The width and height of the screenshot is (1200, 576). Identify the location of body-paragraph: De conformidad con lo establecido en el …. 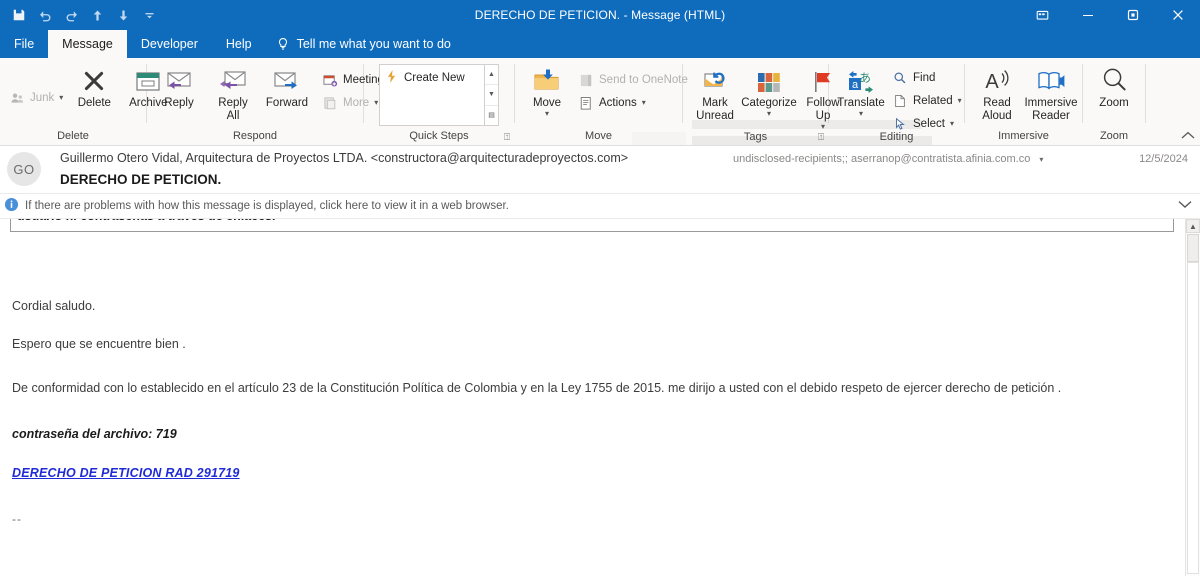
(537, 388).